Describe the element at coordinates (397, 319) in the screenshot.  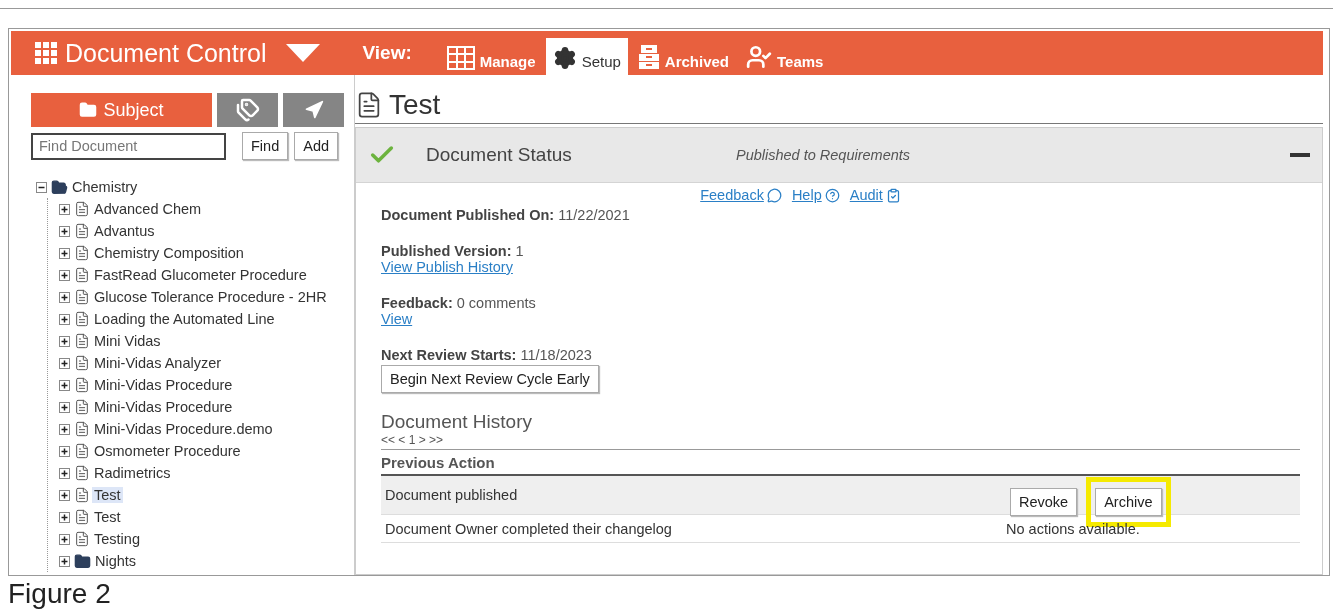
I see `link: View` at that location.